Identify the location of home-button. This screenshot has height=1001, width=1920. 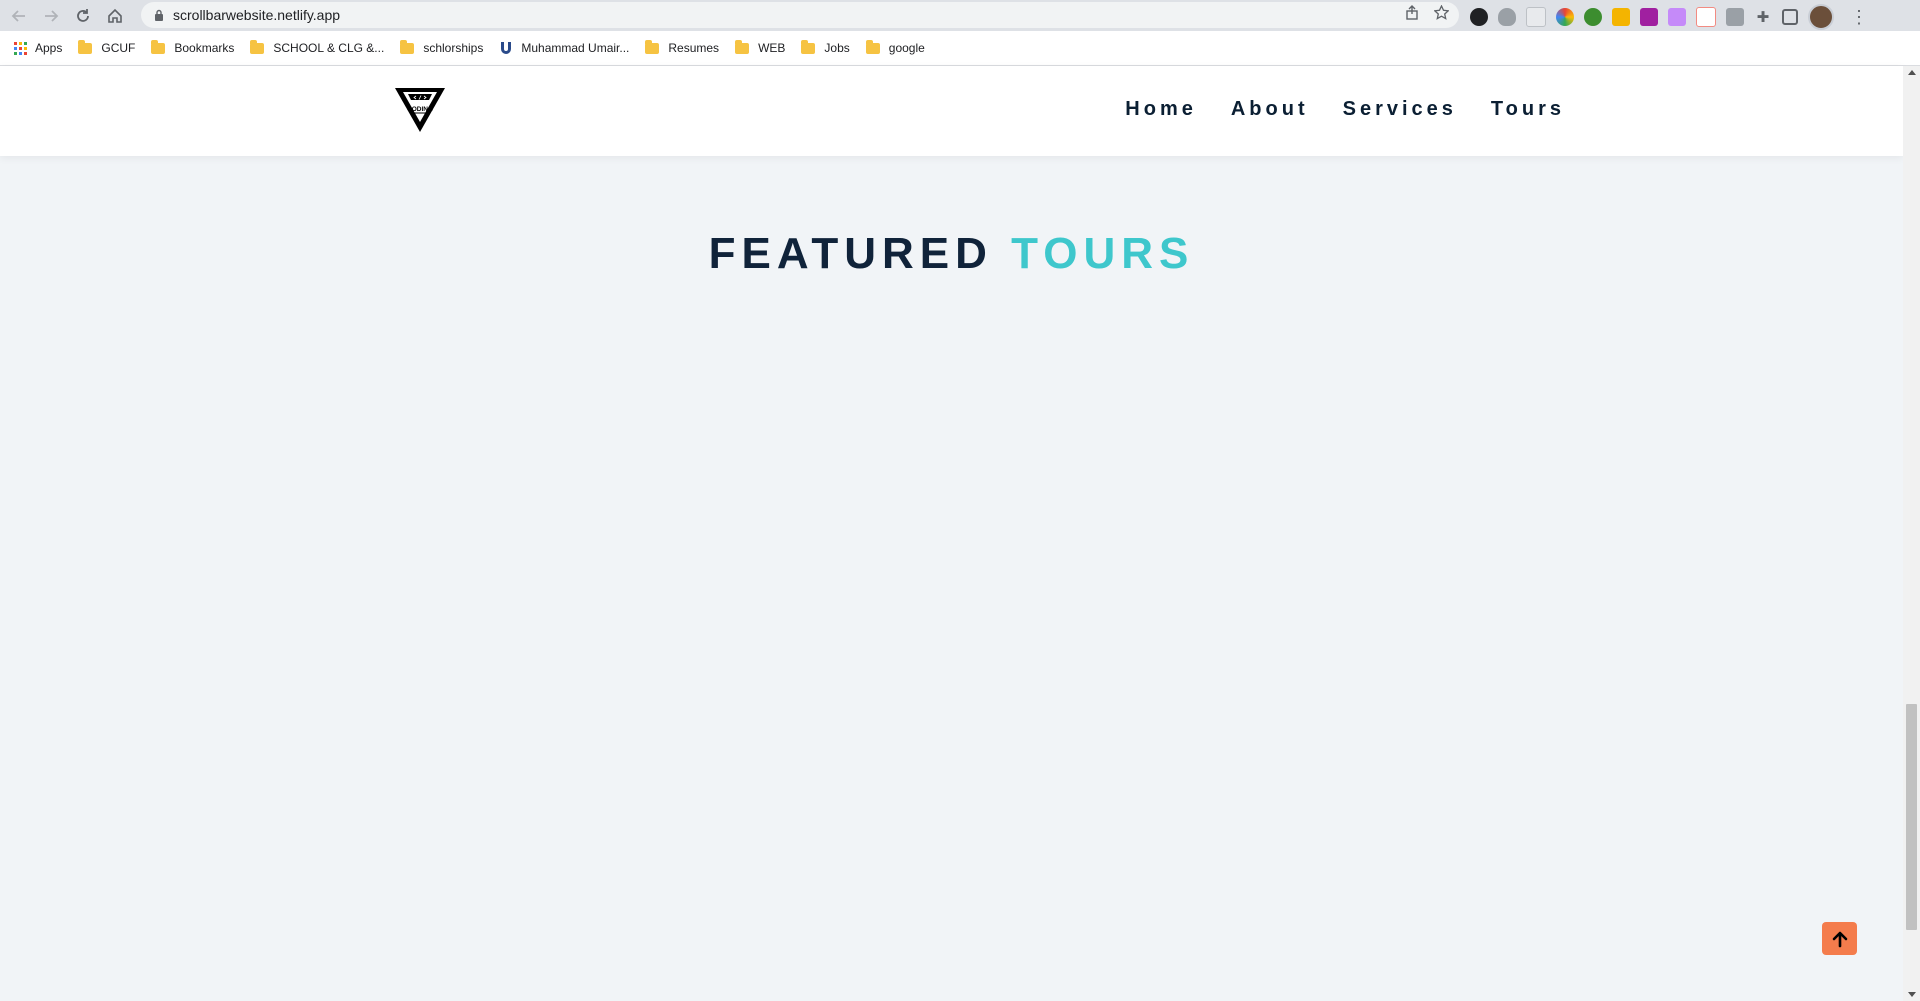
(115, 16).